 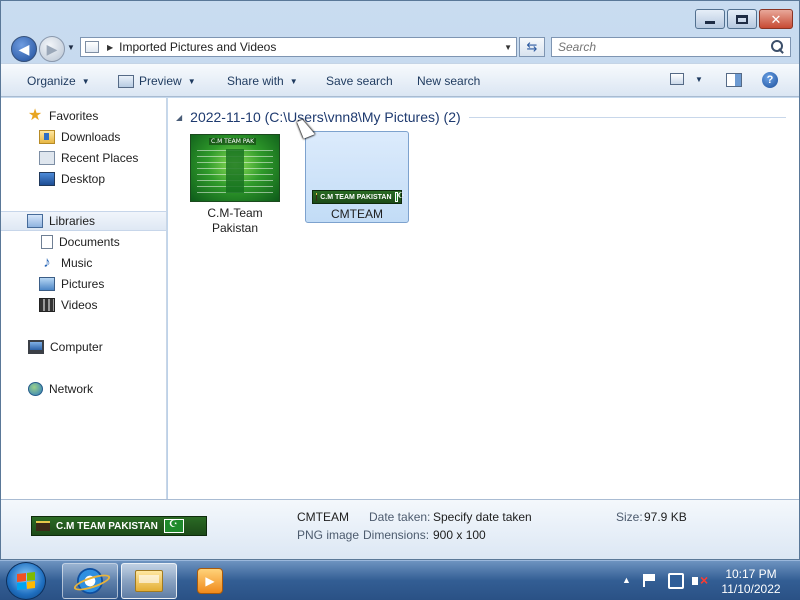 What do you see at coordinates (179, 117) in the screenshot?
I see `collapse-triangle-icon: ◢` at bounding box center [179, 117].